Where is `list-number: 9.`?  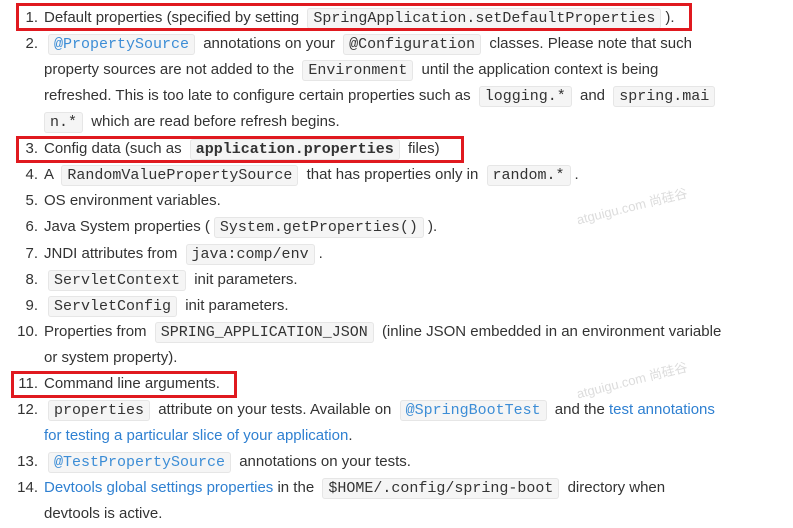 list-number: 9. is located at coordinates (31, 305).